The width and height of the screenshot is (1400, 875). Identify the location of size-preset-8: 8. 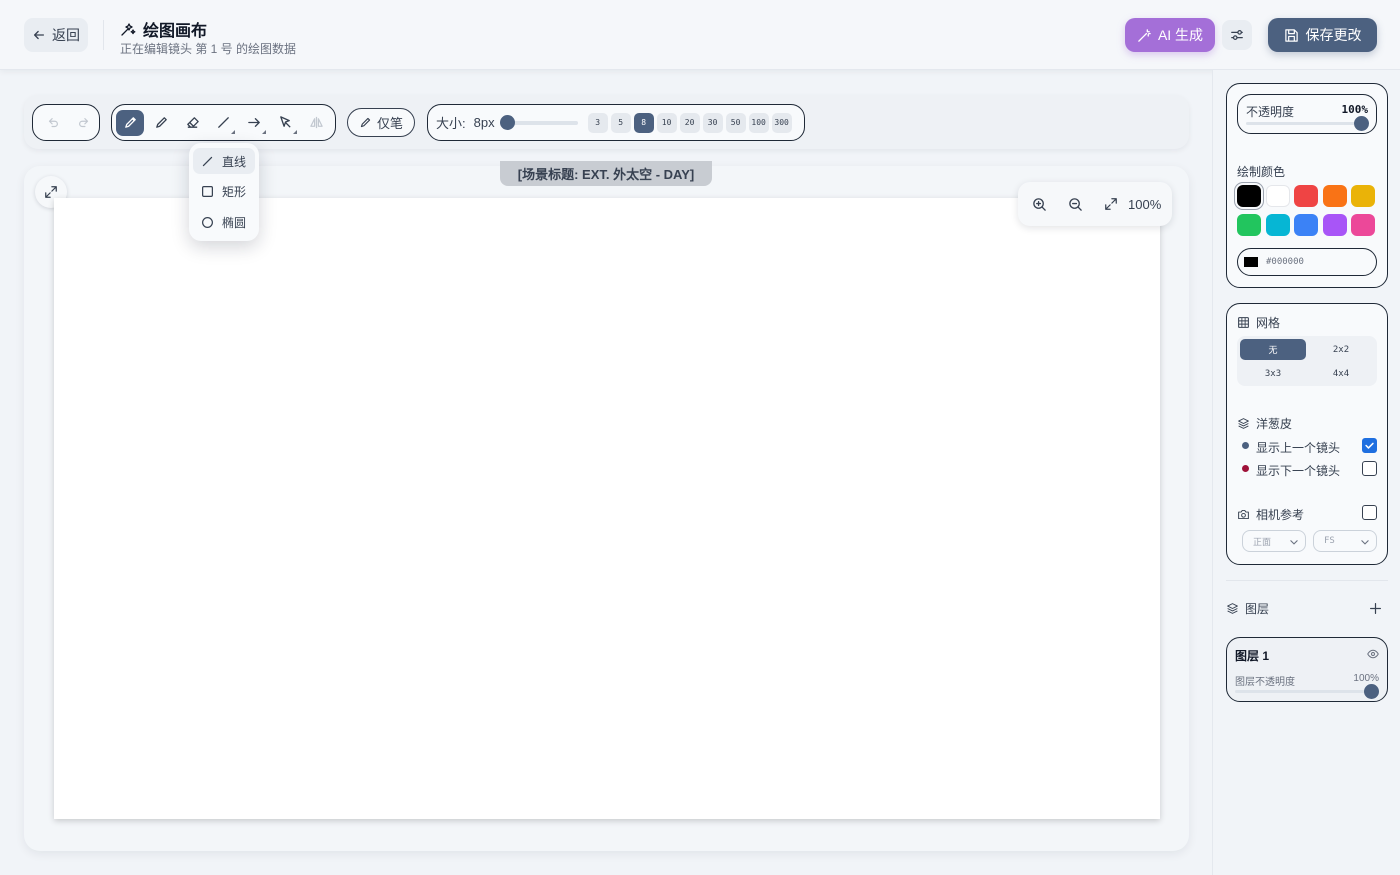
(643, 122).